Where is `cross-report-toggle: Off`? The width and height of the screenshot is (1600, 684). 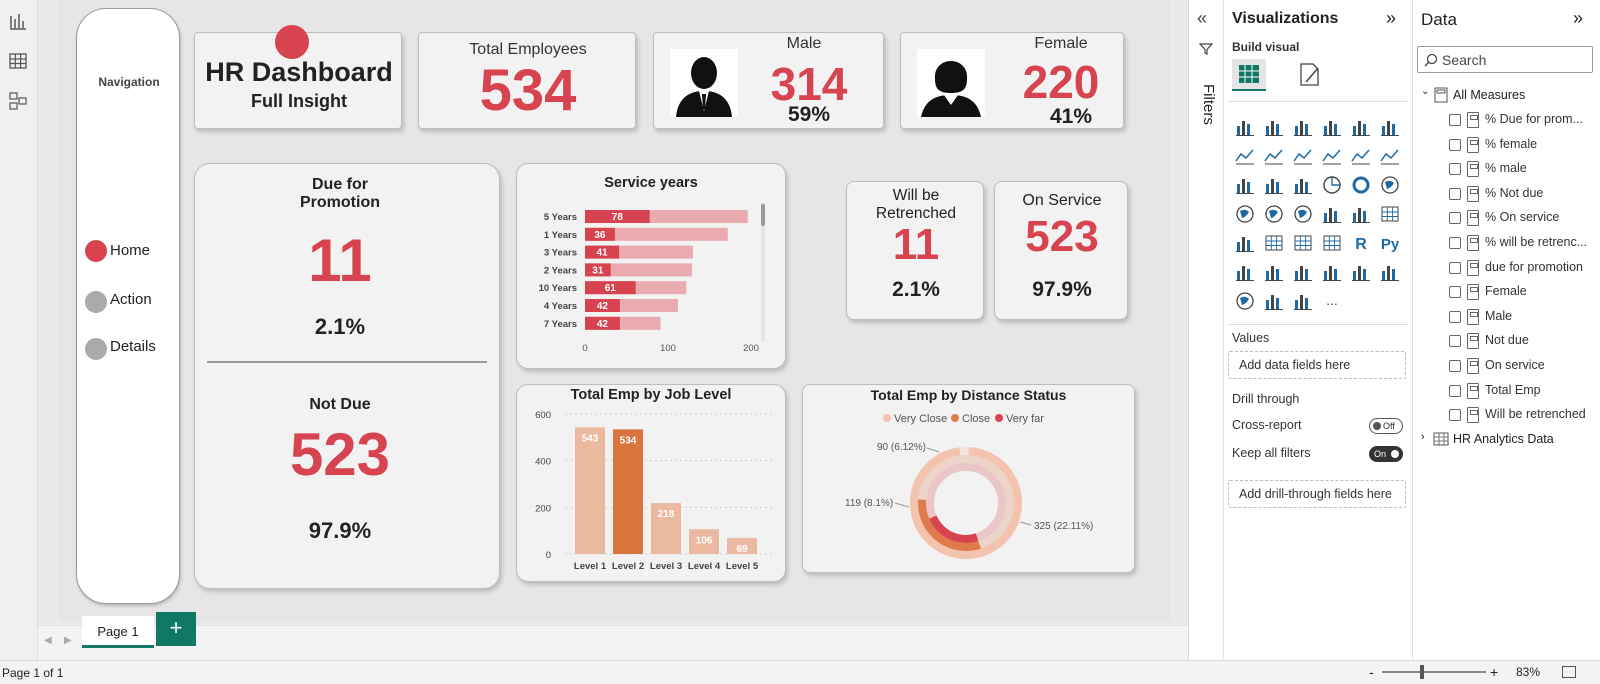
cross-report-toggle: Off is located at coordinates (1386, 426).